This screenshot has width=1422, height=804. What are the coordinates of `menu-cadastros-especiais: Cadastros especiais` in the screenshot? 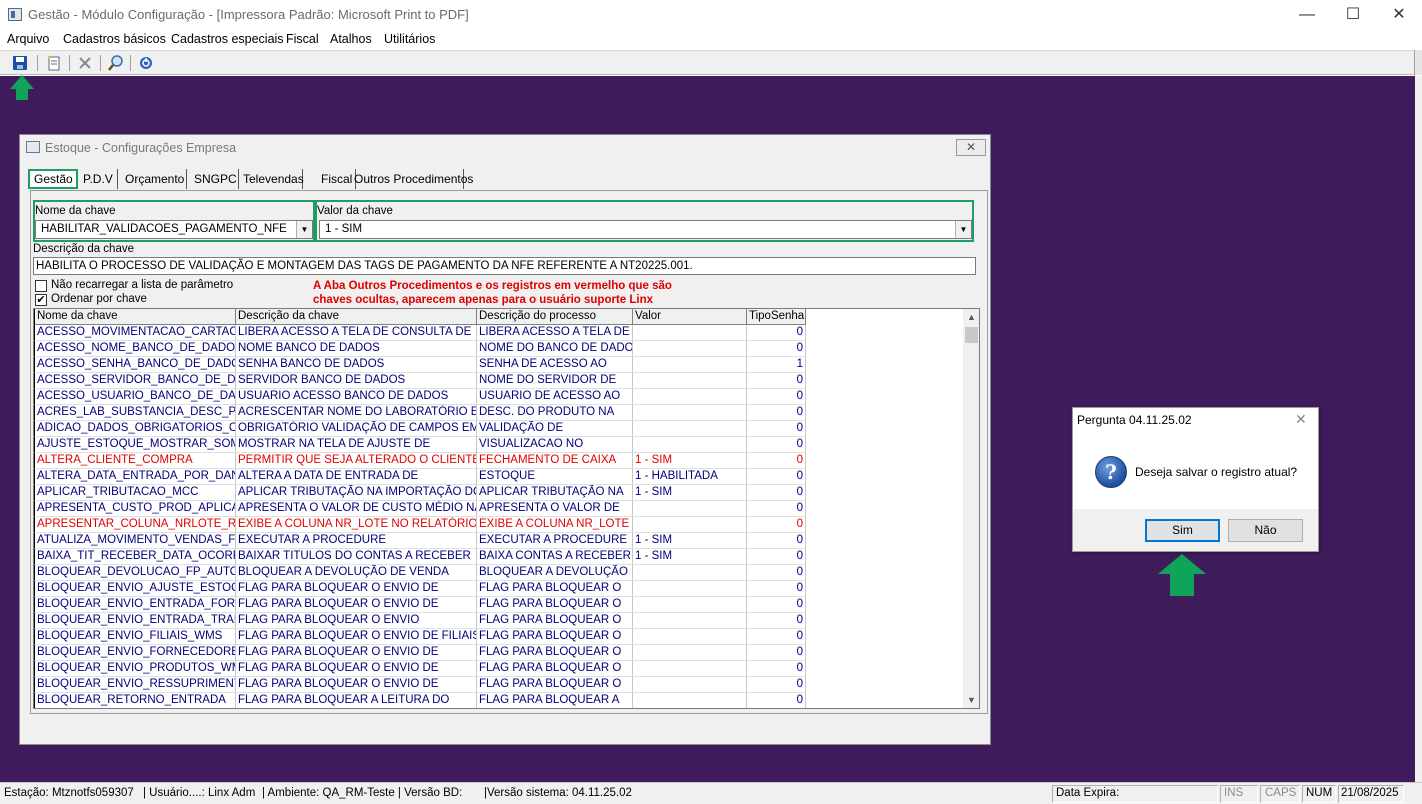 It's located at (227, 39).